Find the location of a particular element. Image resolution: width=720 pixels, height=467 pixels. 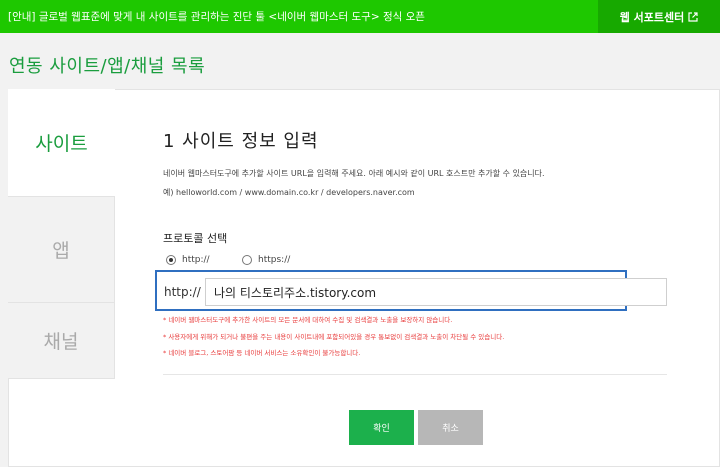

web-support-center-label: 웹 서포트센터 is located at coordinates (652, 17).